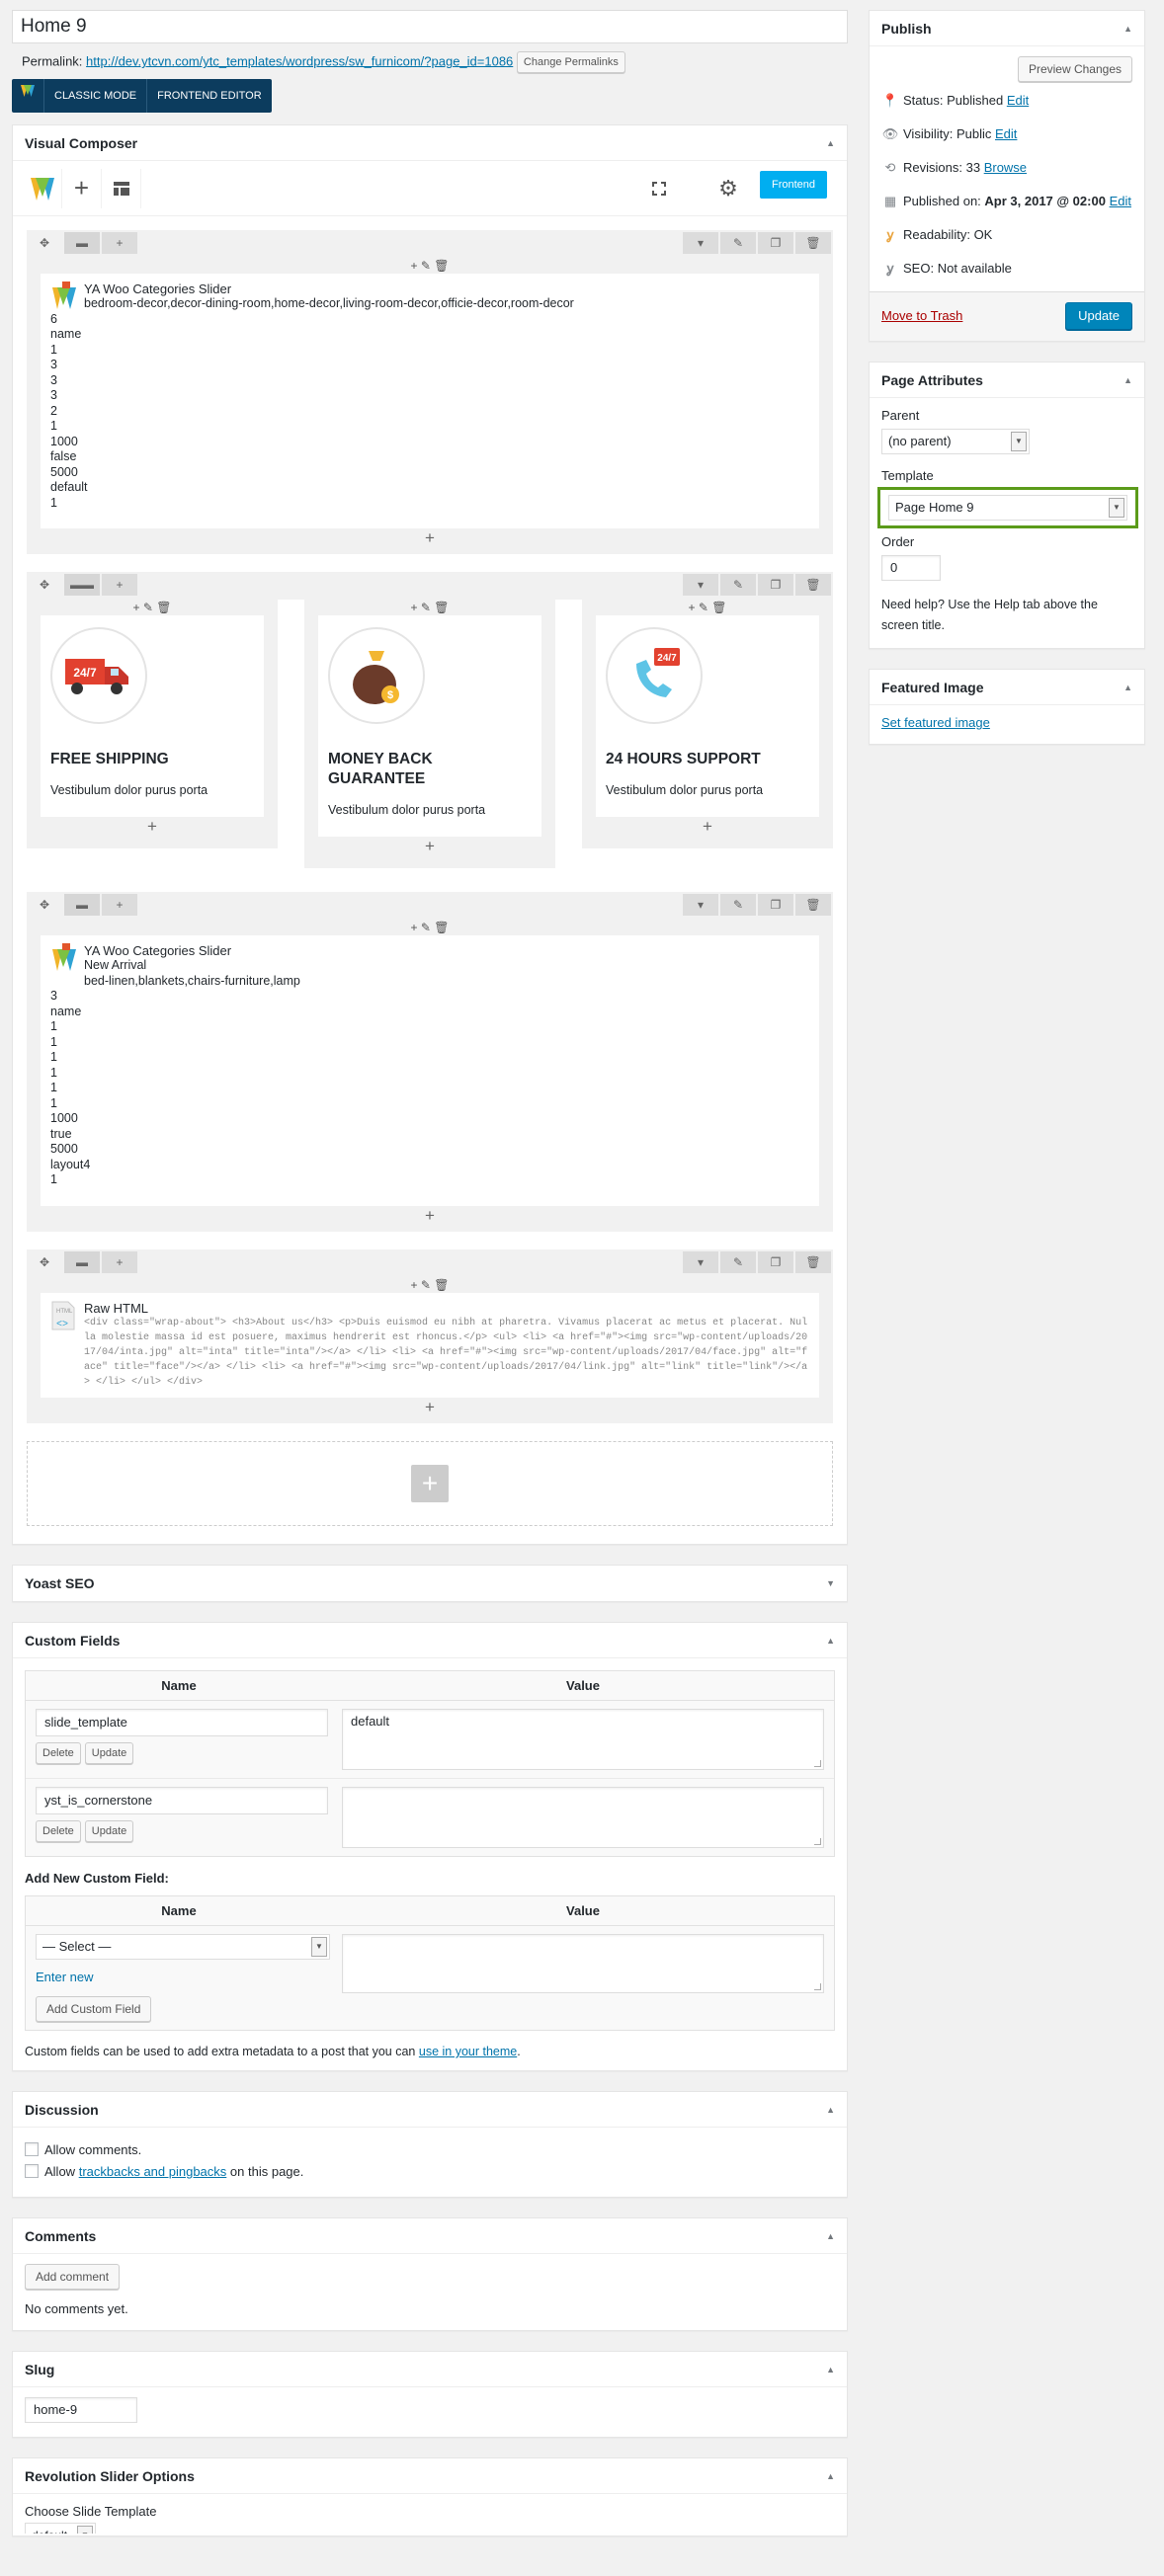 This screenshot has height=2576, width=1164. Describe the element at coordinates (81, 2410) in the screenshot. I see `slug-input: home-9` at that location.